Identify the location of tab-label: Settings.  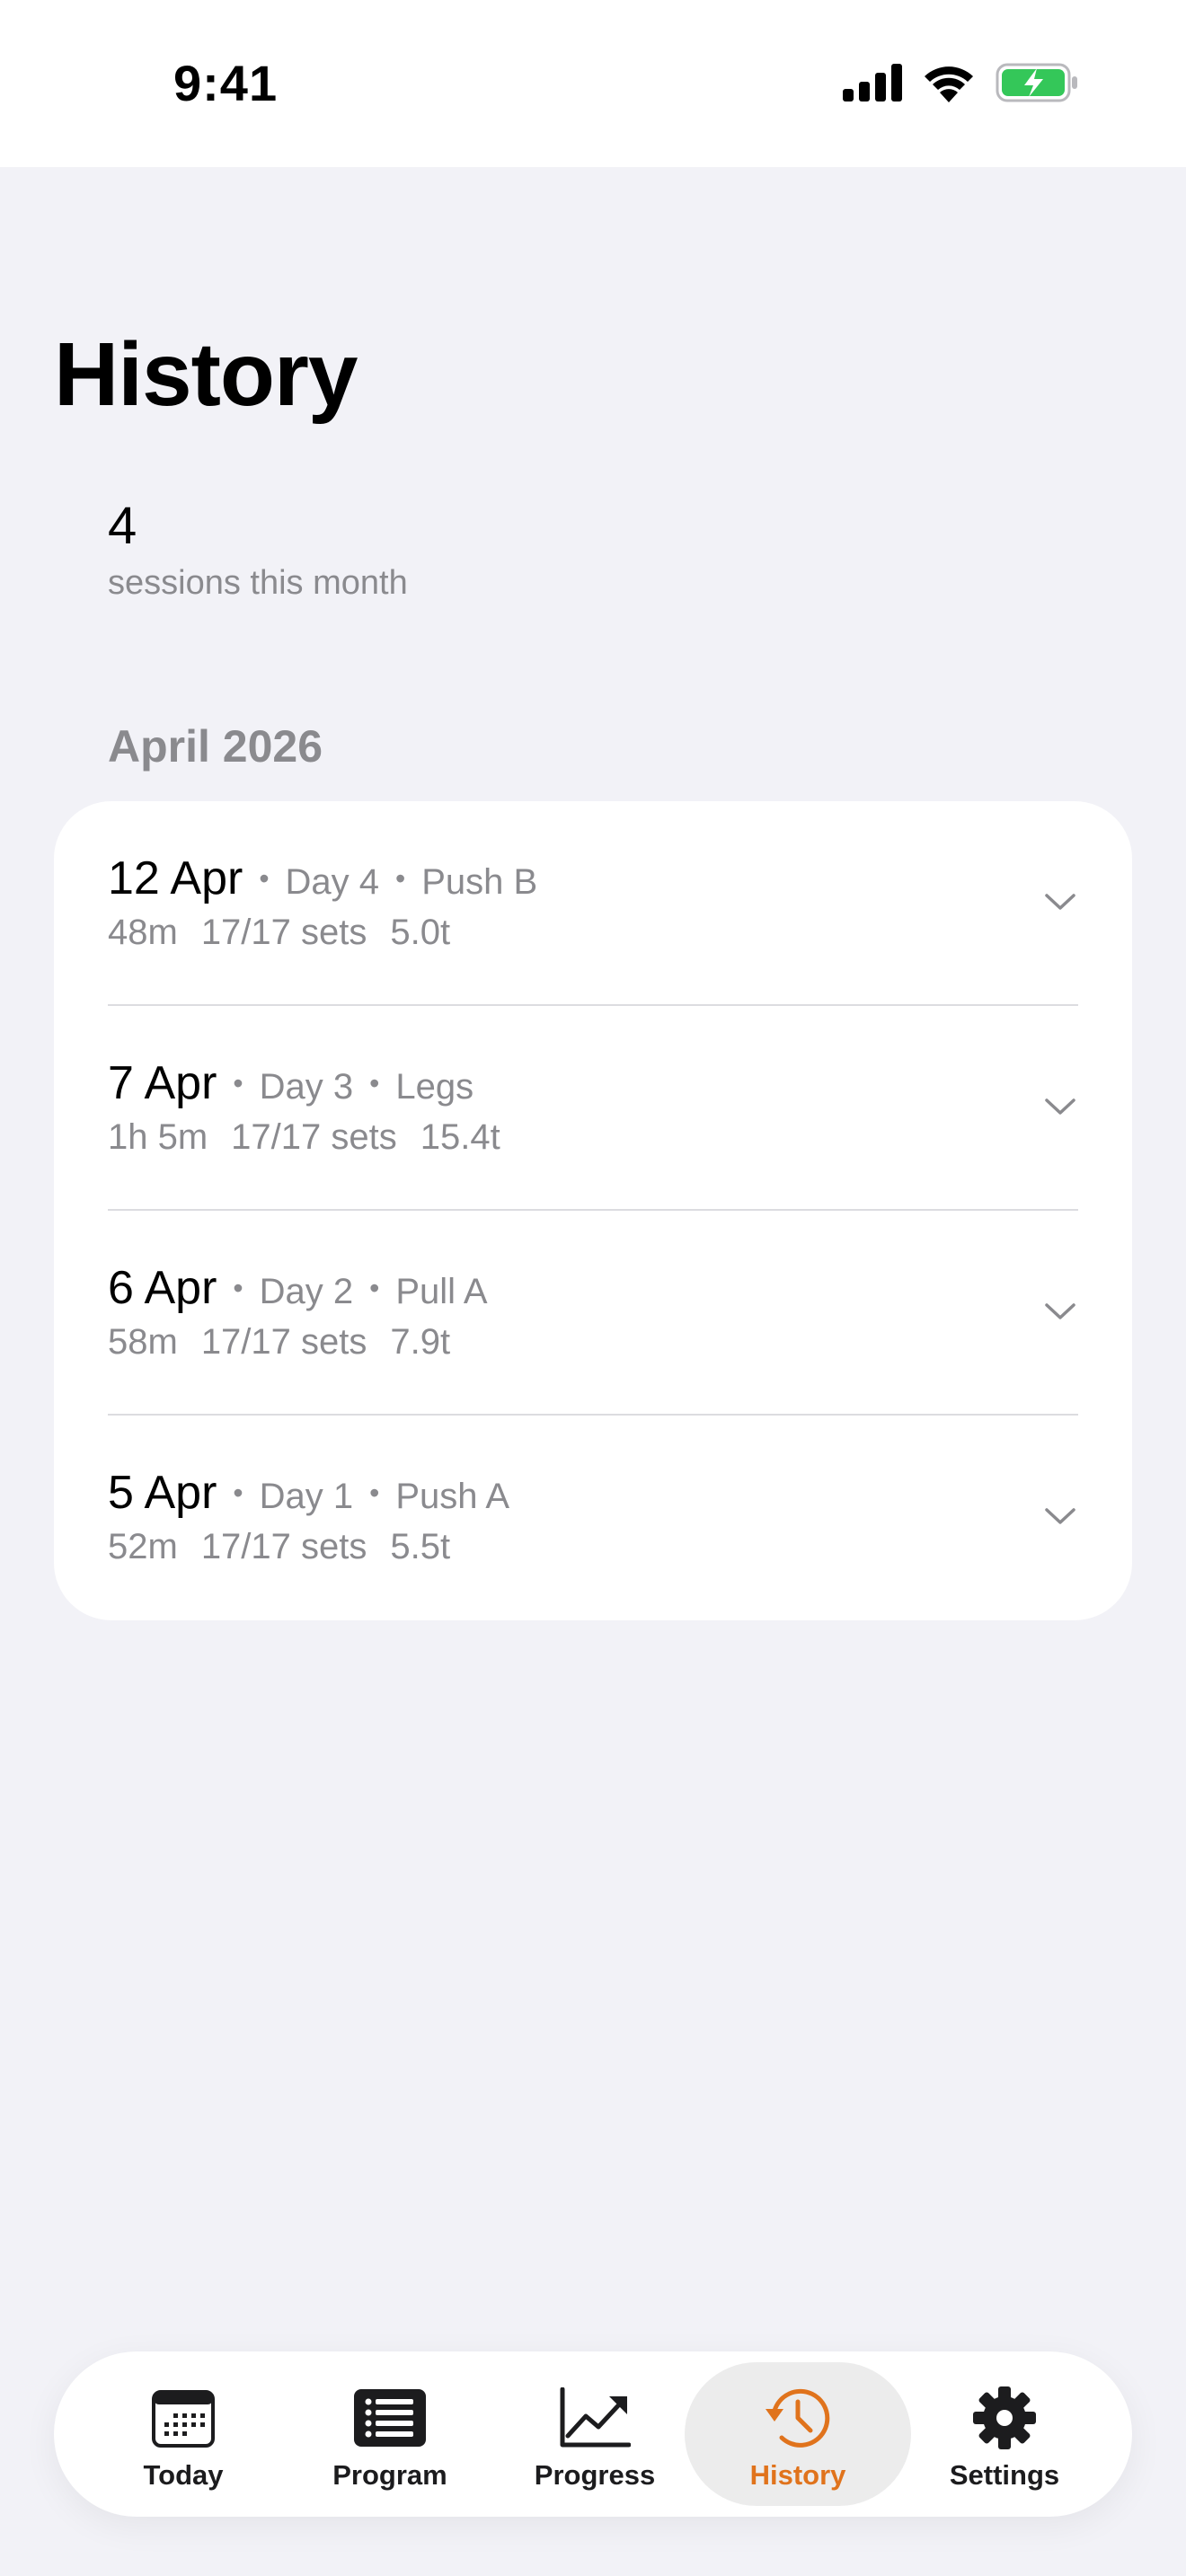
(1004, 2475).